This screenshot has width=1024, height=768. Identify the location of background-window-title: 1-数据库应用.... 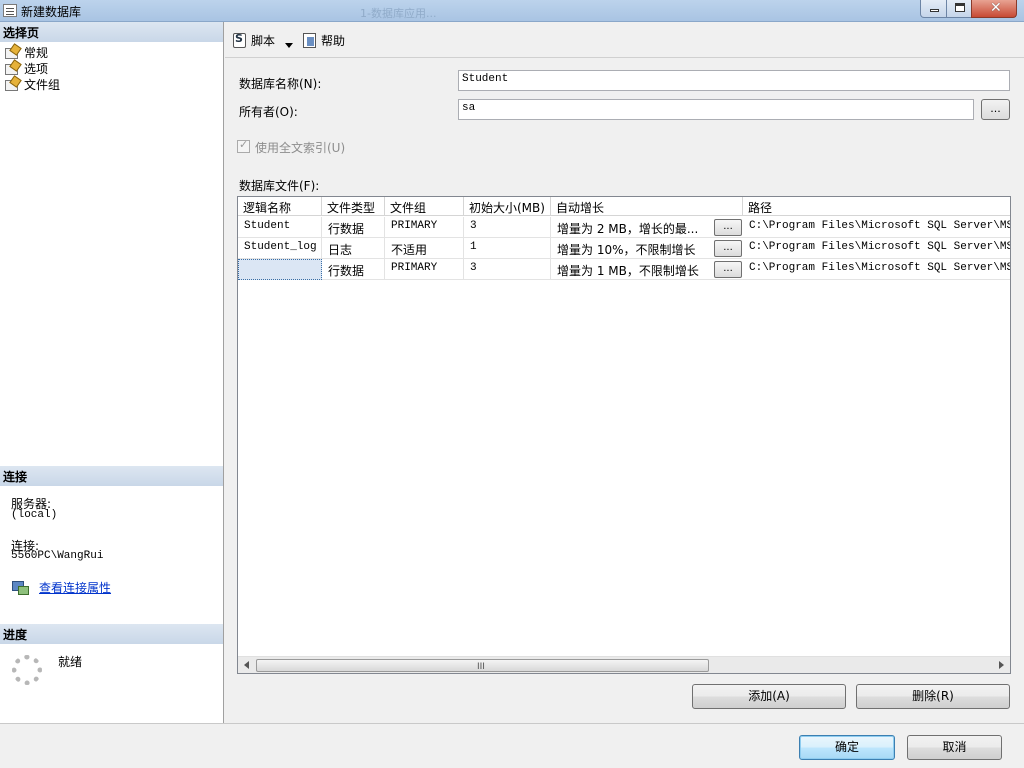
(398, 13).